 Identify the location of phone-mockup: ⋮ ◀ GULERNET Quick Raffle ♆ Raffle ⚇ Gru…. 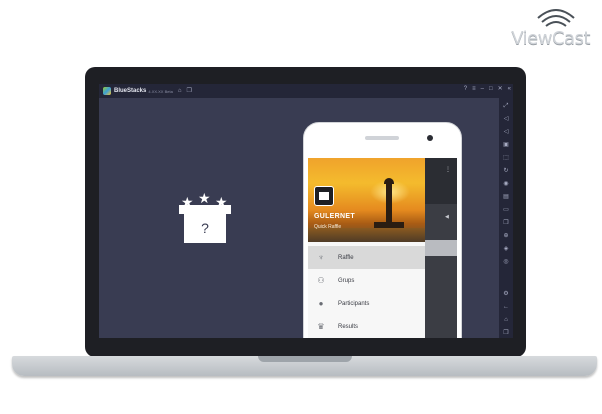
(382, 230).